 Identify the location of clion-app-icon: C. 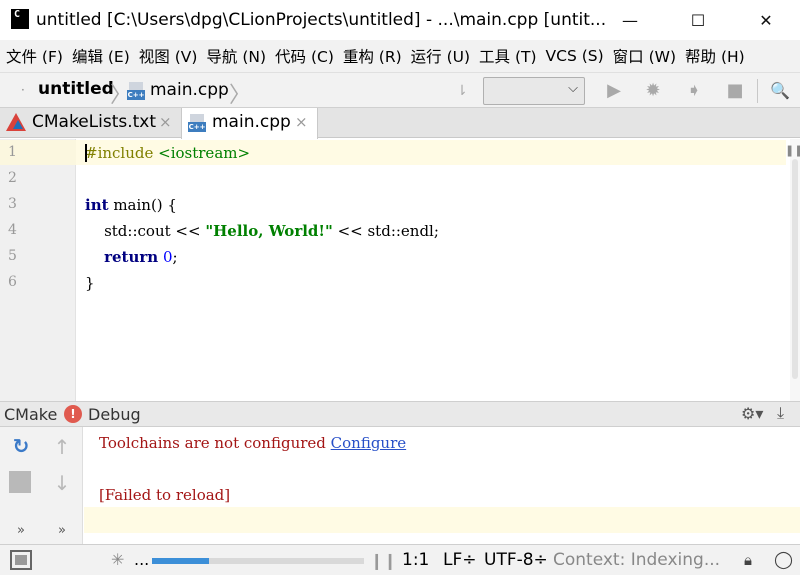
(20, 19).